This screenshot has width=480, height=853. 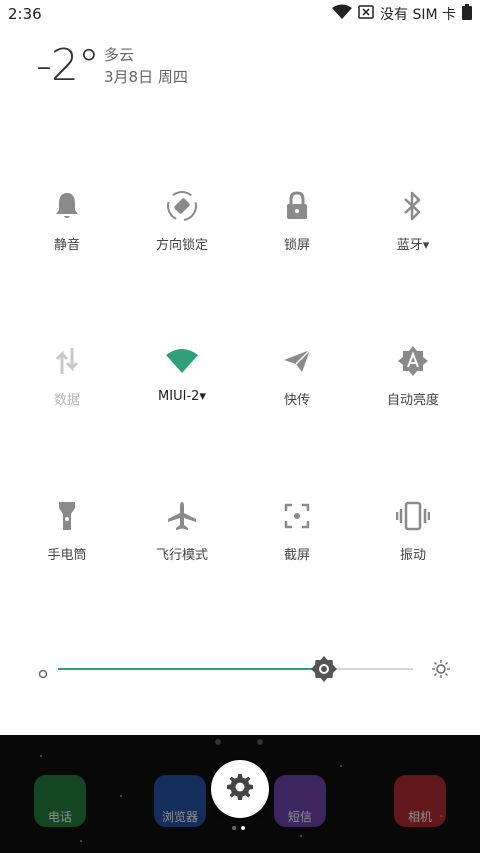 I want to click on tile-label: 快传, so click(x=296, y=400).